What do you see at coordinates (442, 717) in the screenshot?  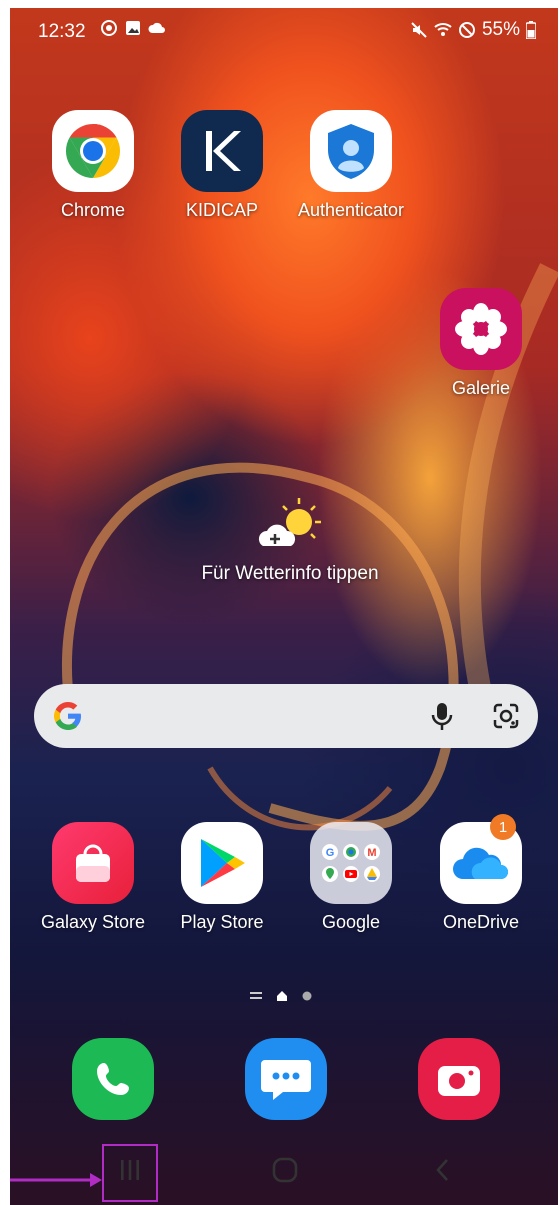 I see `mic-icon` at bounding box center [442, 717].